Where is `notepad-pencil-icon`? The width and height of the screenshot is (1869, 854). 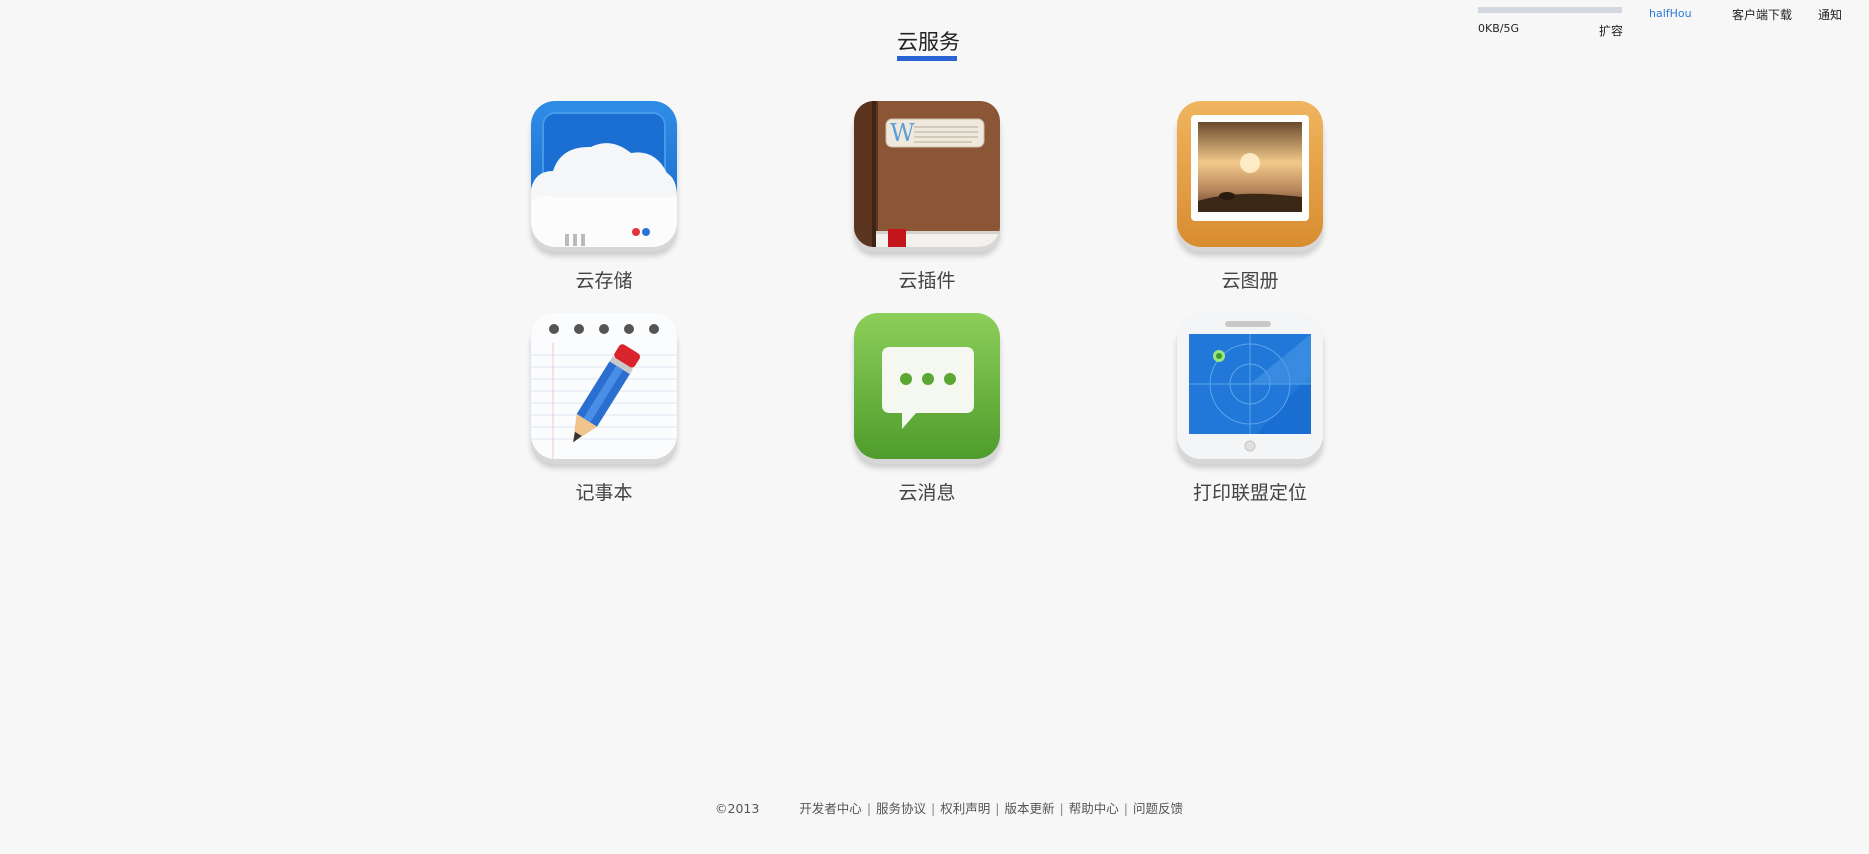
notepad-pencil-icon is located at coordinates (604, 386).